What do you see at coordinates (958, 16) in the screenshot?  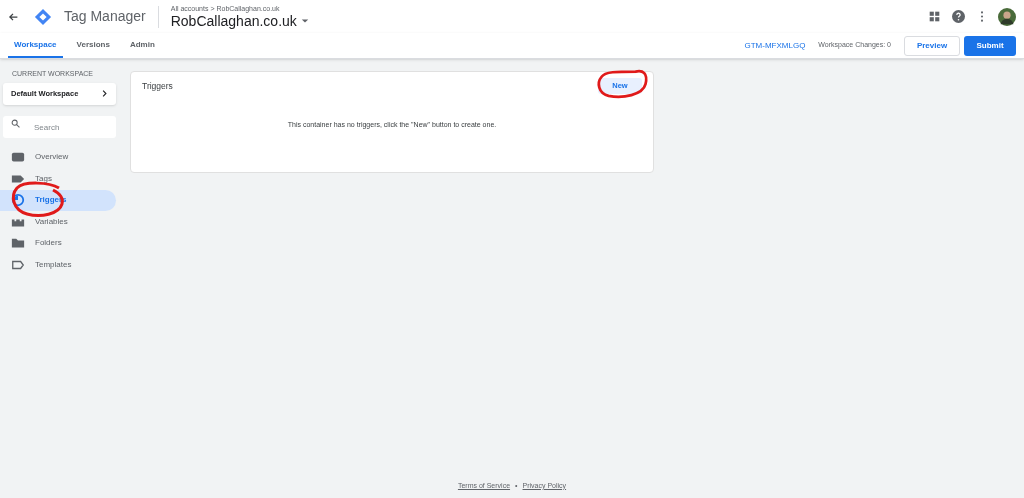 I see `help-icon` at bounding box center [958, 16].